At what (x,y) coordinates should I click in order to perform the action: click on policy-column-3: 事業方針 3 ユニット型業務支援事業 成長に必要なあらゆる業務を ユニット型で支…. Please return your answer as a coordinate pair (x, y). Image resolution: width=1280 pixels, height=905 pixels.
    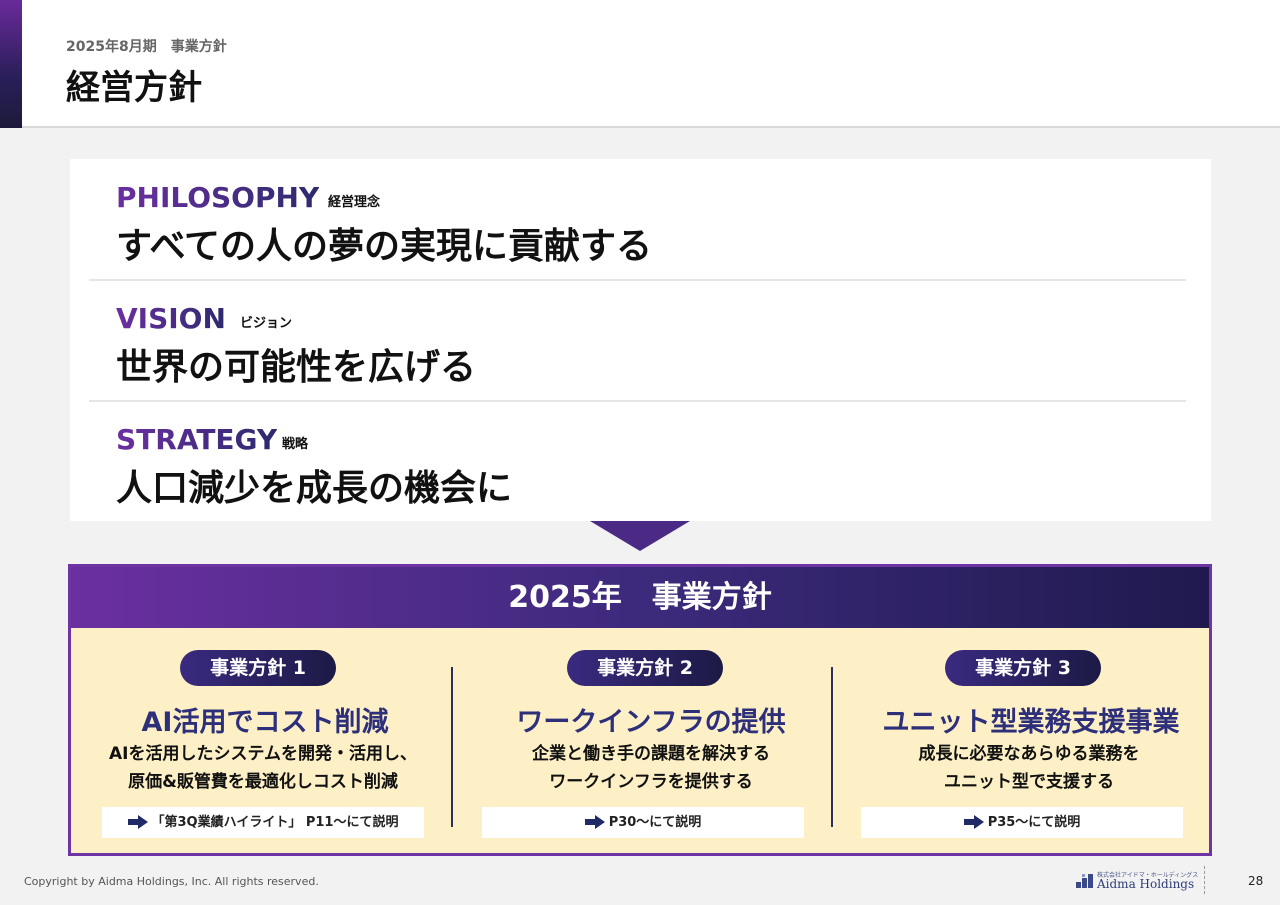
    Looking at the image, I should click on (1021, 740).